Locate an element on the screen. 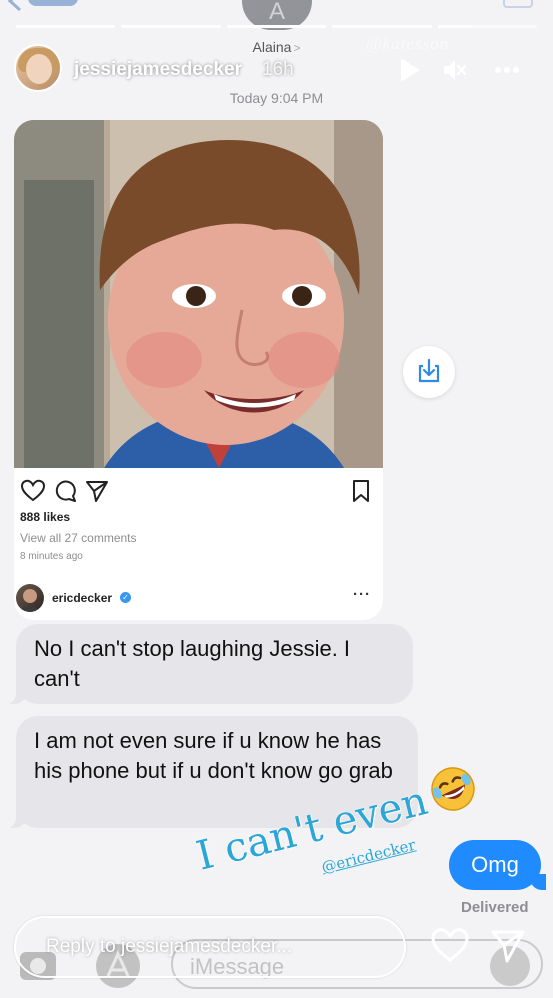  story-avatar is located at coordinates (38, 68).